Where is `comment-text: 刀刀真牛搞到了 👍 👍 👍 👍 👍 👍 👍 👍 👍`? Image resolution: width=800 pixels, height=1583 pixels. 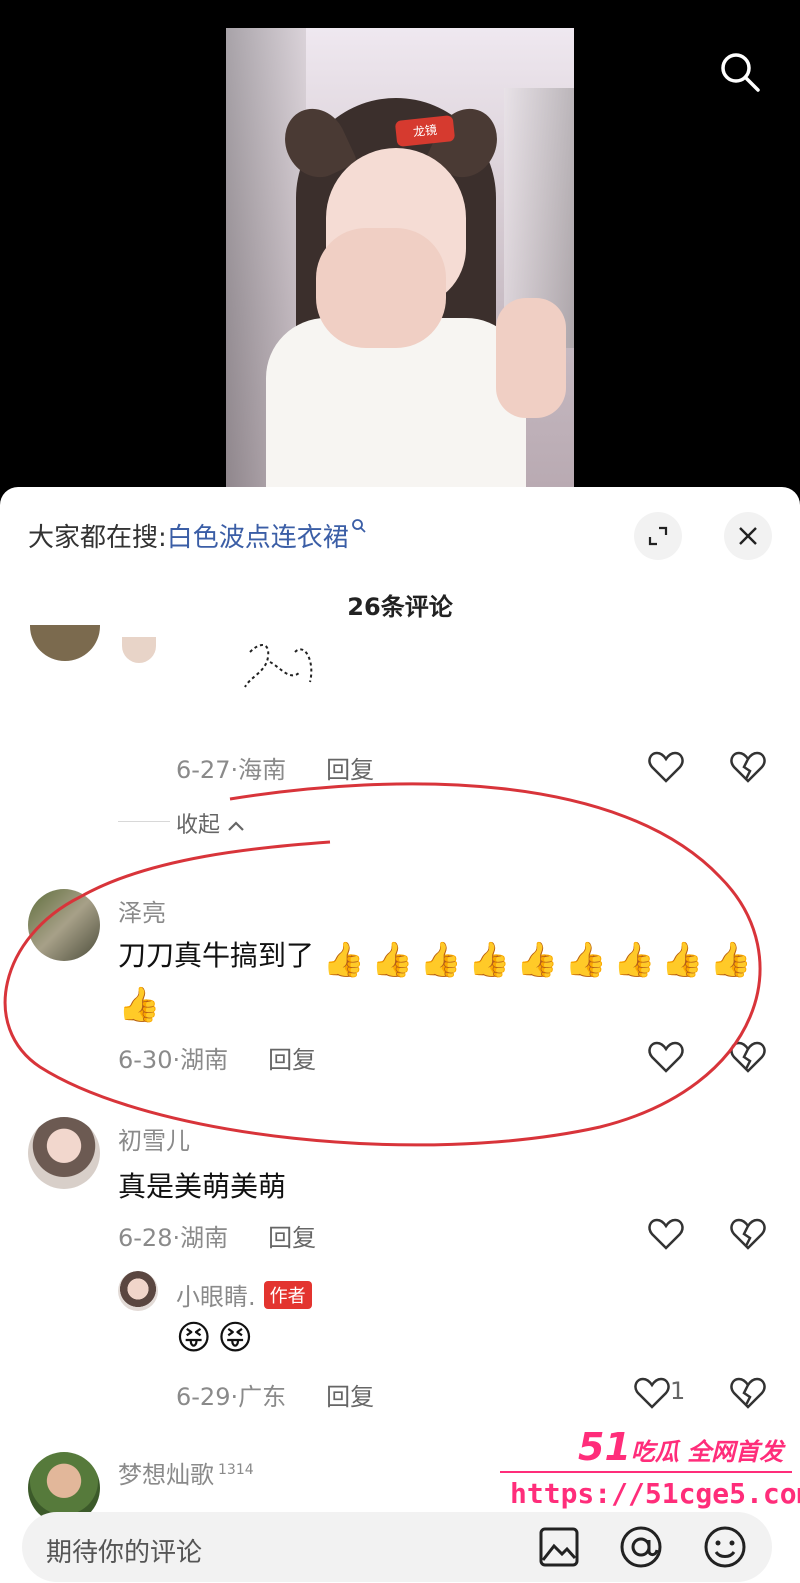
comment-text: 刀刀真牛搞到了 👍 👍 👍 👍 👍 👍 👍 👍 👍 is located at coordinates (438, 957).